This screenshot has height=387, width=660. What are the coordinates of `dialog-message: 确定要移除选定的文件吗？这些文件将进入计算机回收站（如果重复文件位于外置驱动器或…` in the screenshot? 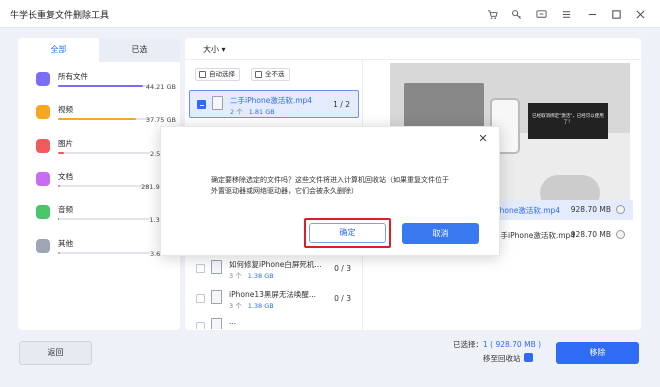 It's located at (330, 185).